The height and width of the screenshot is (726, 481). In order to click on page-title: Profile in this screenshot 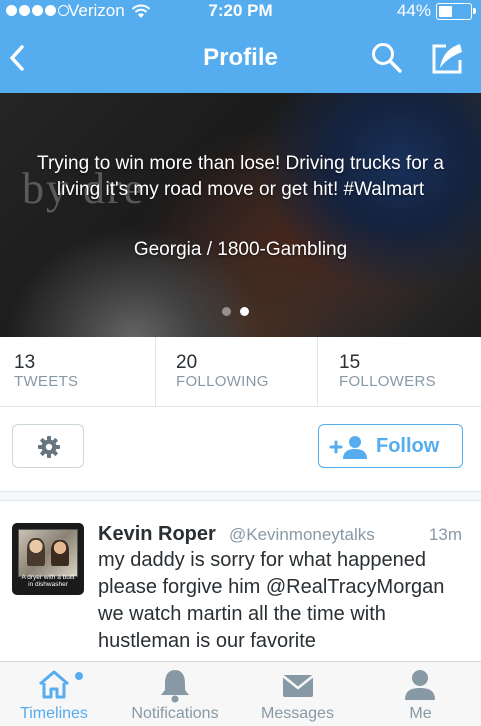, I will do `click(240, 57)`.